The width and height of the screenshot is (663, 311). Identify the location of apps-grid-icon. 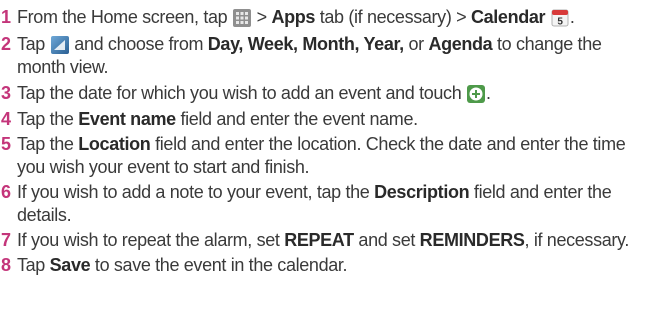
(242, 18).